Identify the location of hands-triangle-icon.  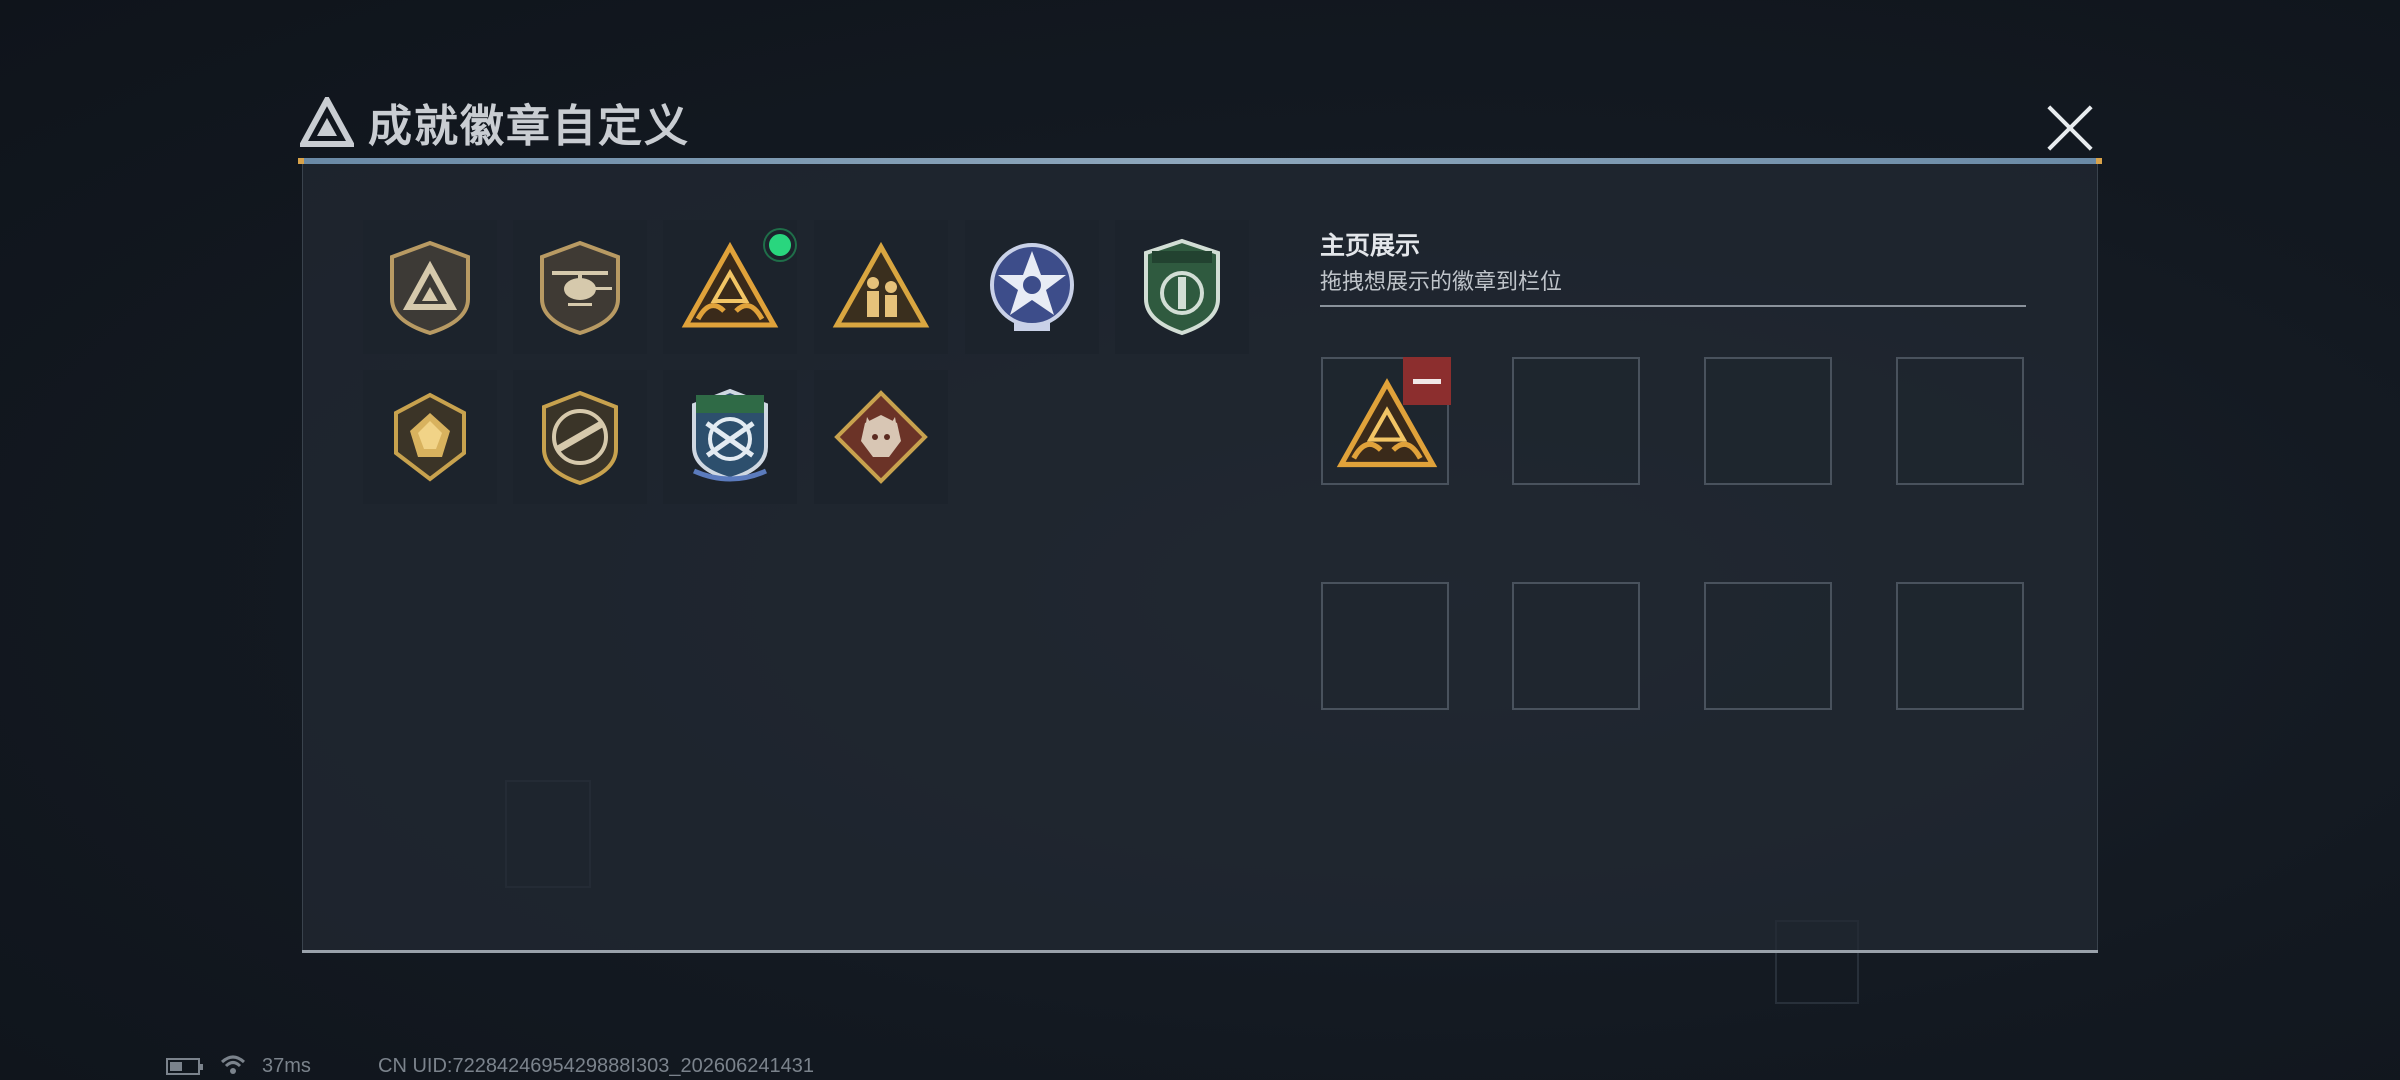
(730, 284).